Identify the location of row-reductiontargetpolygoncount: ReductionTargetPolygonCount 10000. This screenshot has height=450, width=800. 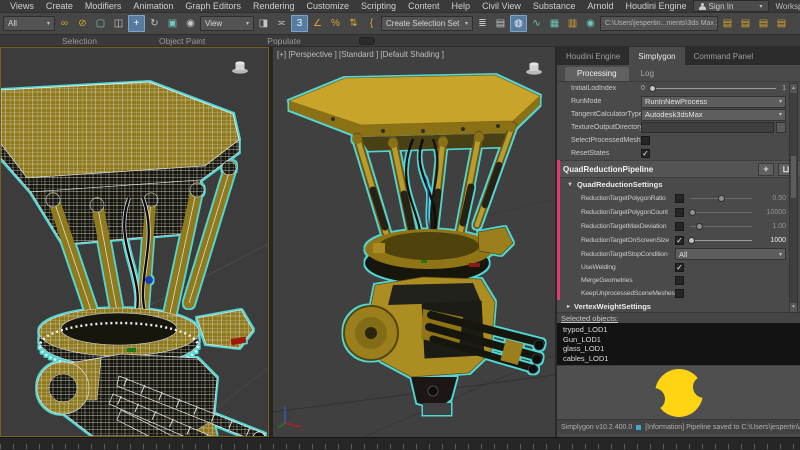
(683, 212).